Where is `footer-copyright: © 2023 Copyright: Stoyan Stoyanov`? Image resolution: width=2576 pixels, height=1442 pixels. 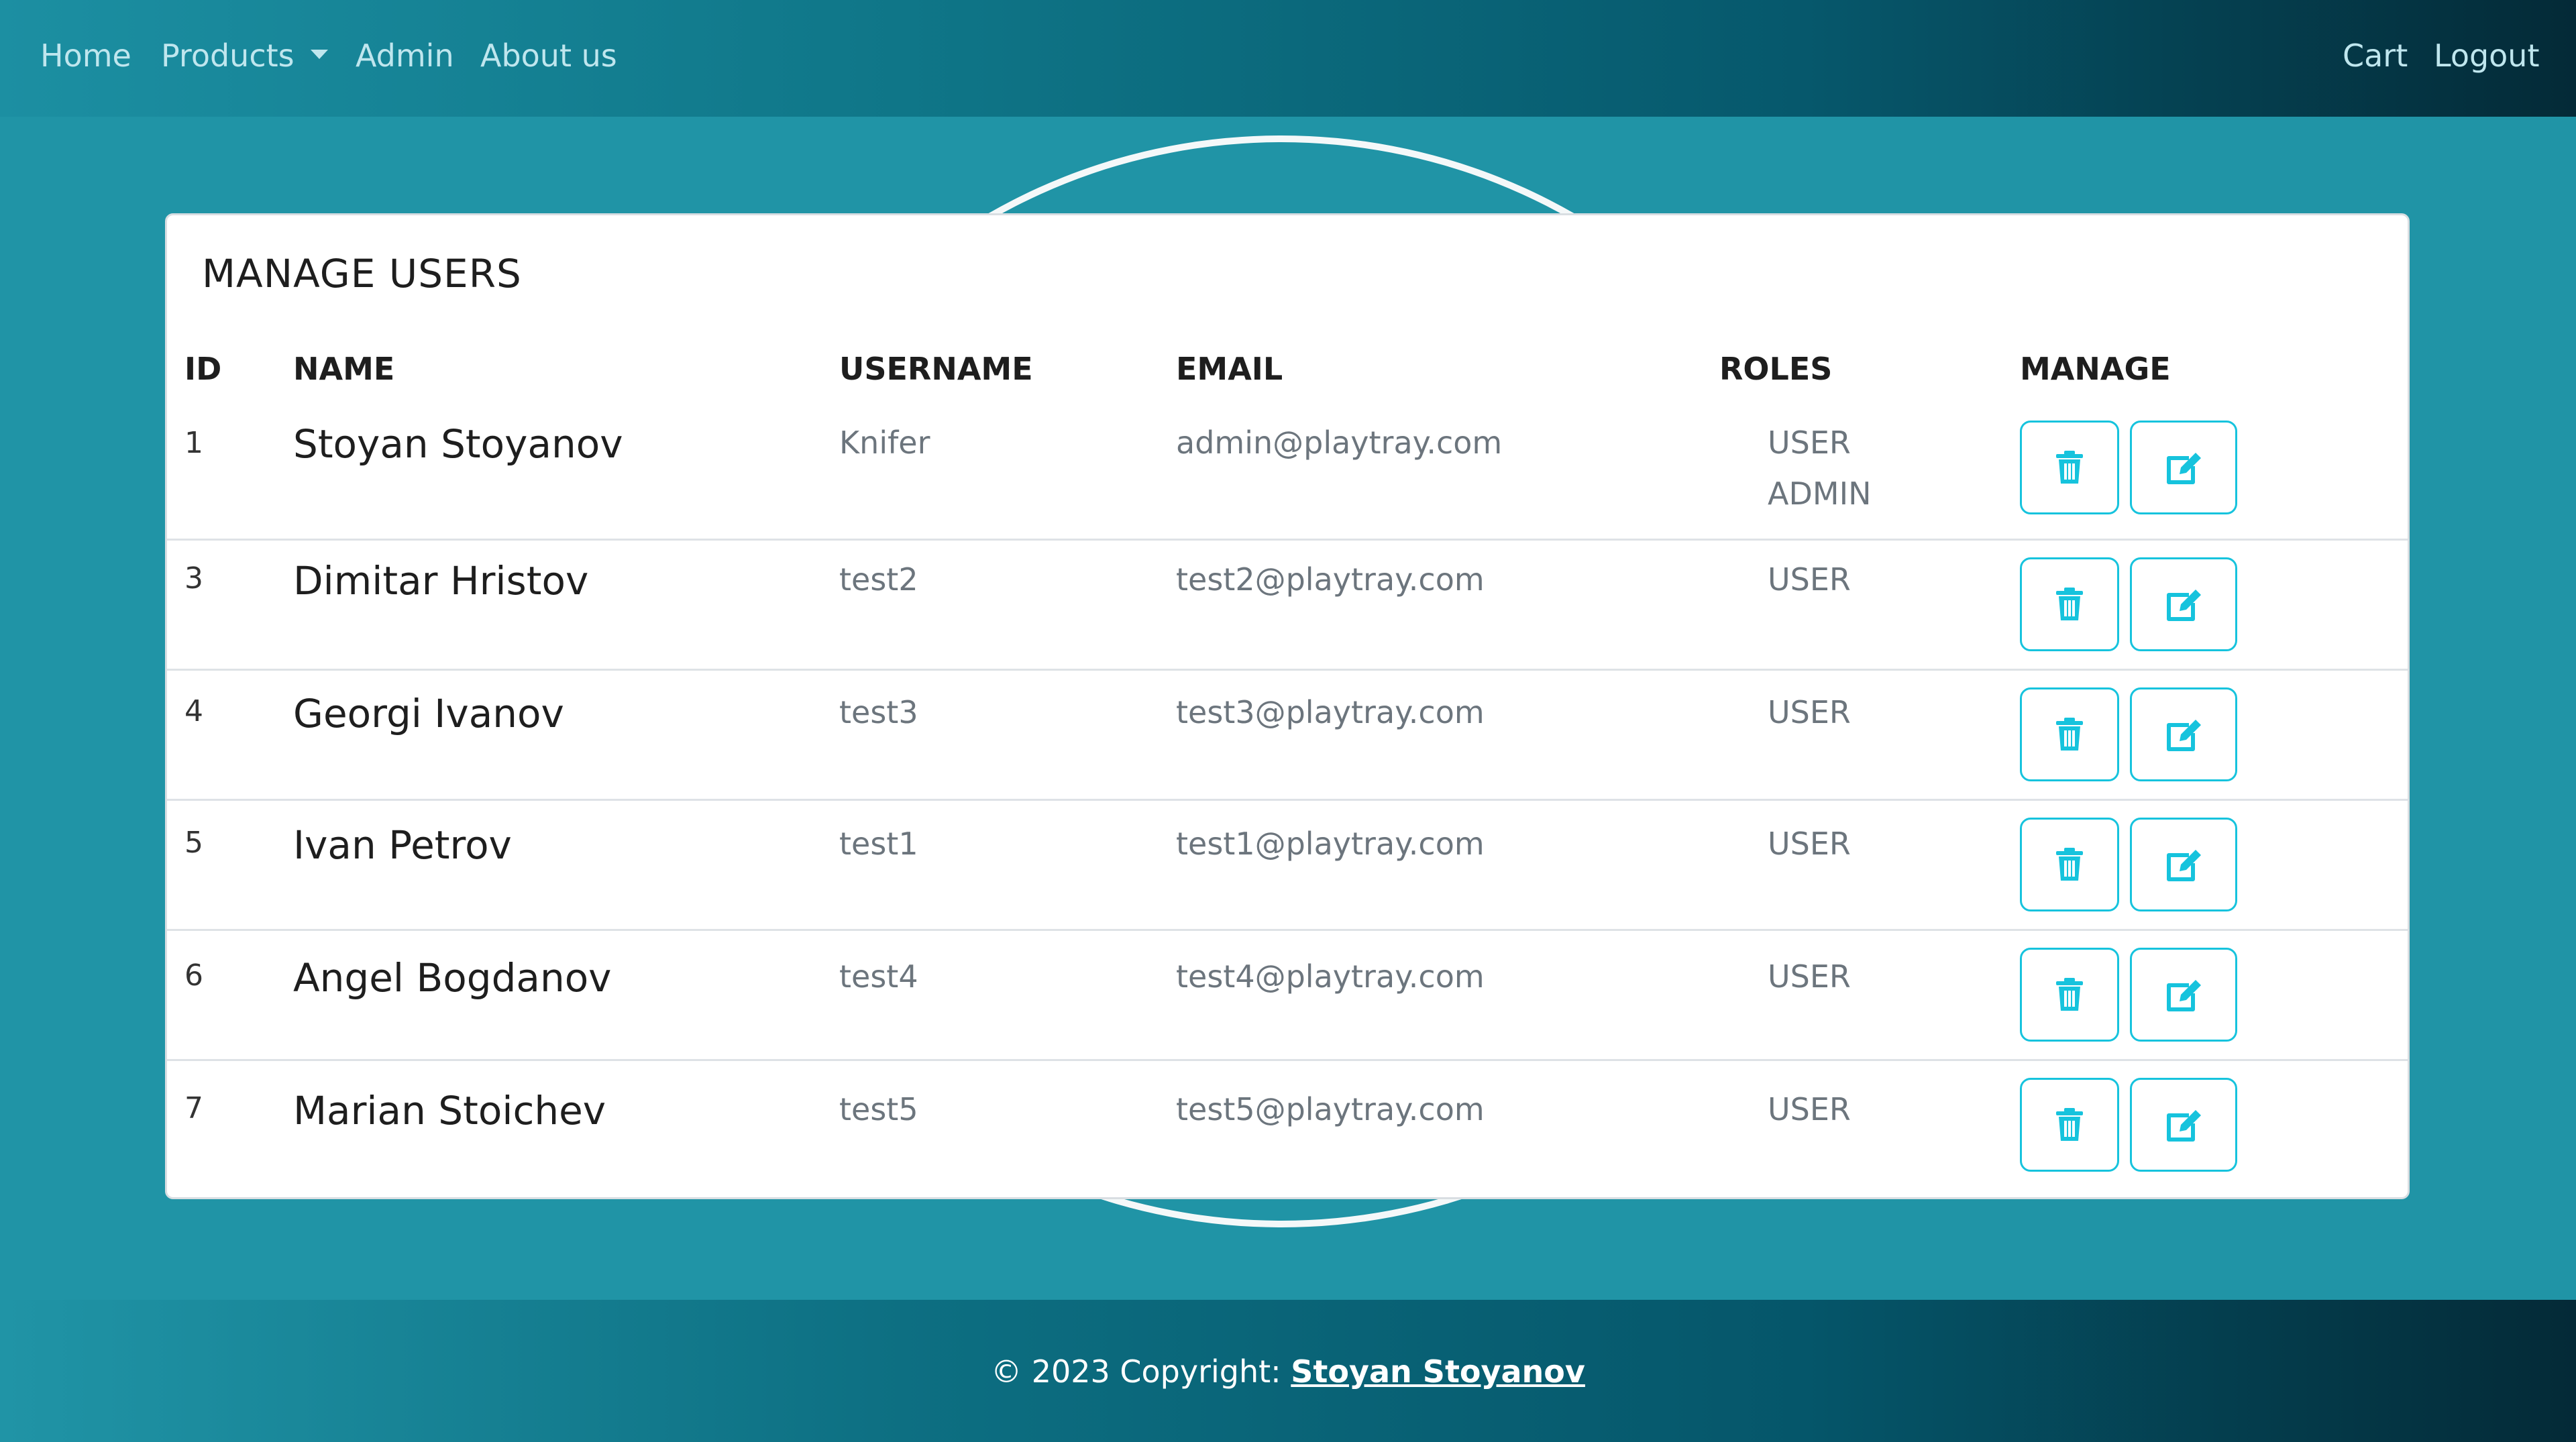
footer-copyright: © 2023 Copyright: Stoyan Stoyanov is located at coordinates (1288, 1371).